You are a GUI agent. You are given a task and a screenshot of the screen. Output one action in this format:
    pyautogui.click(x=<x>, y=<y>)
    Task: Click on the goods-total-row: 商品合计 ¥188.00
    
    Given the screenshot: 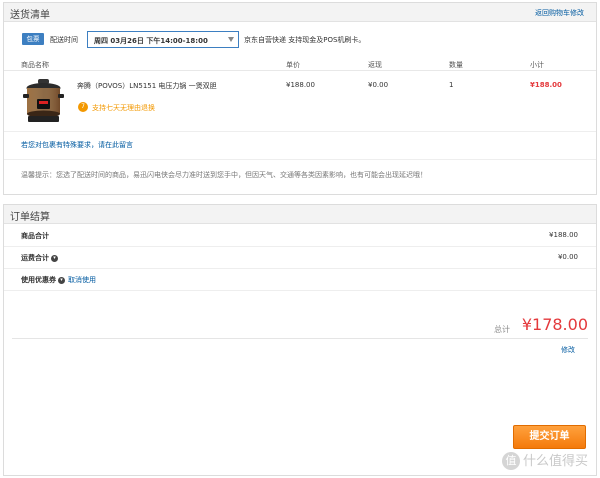 What is the action you would take?
    pyautogui.click(x=300, y=236)
    